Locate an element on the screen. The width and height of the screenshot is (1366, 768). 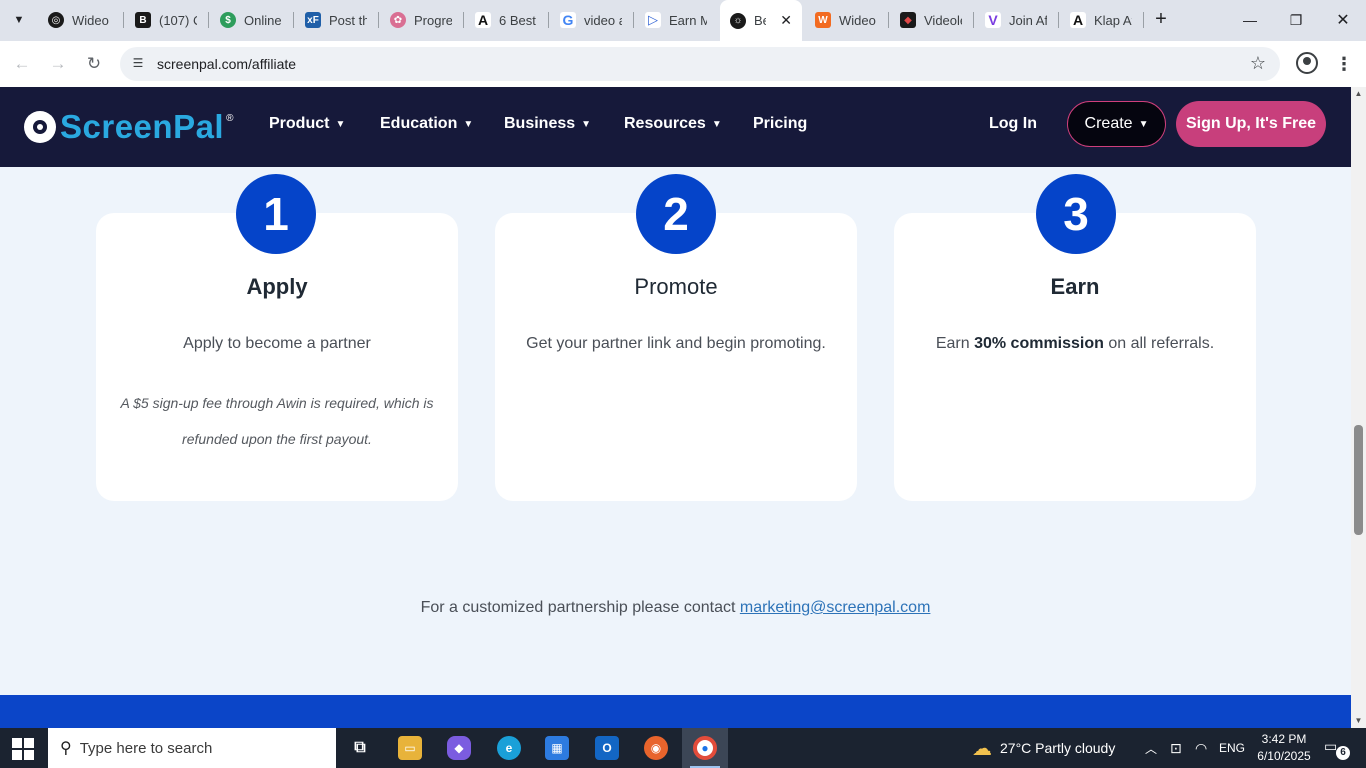
arrow-right-icon: → is located at coordinates (58, 63).